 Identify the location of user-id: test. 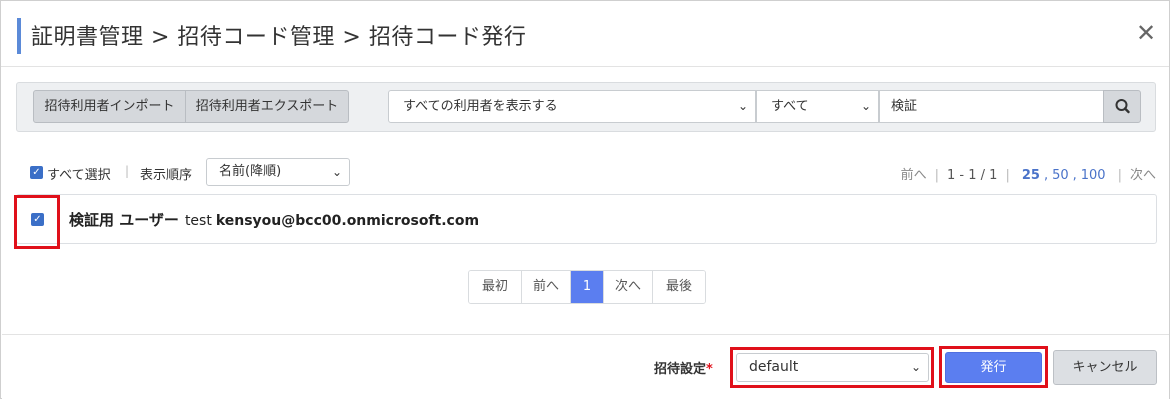
(198, 221).